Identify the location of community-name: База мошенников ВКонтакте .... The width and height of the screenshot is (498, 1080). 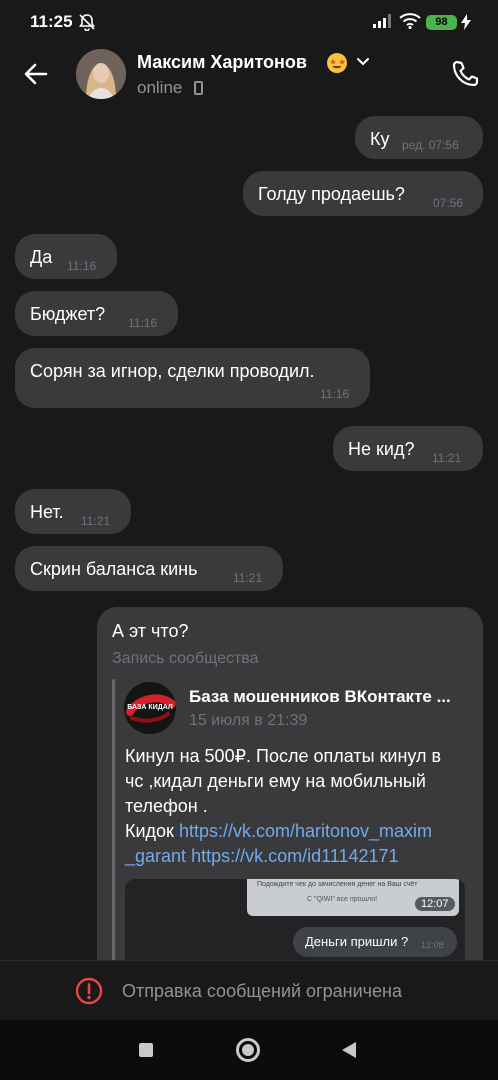
(320, 697).